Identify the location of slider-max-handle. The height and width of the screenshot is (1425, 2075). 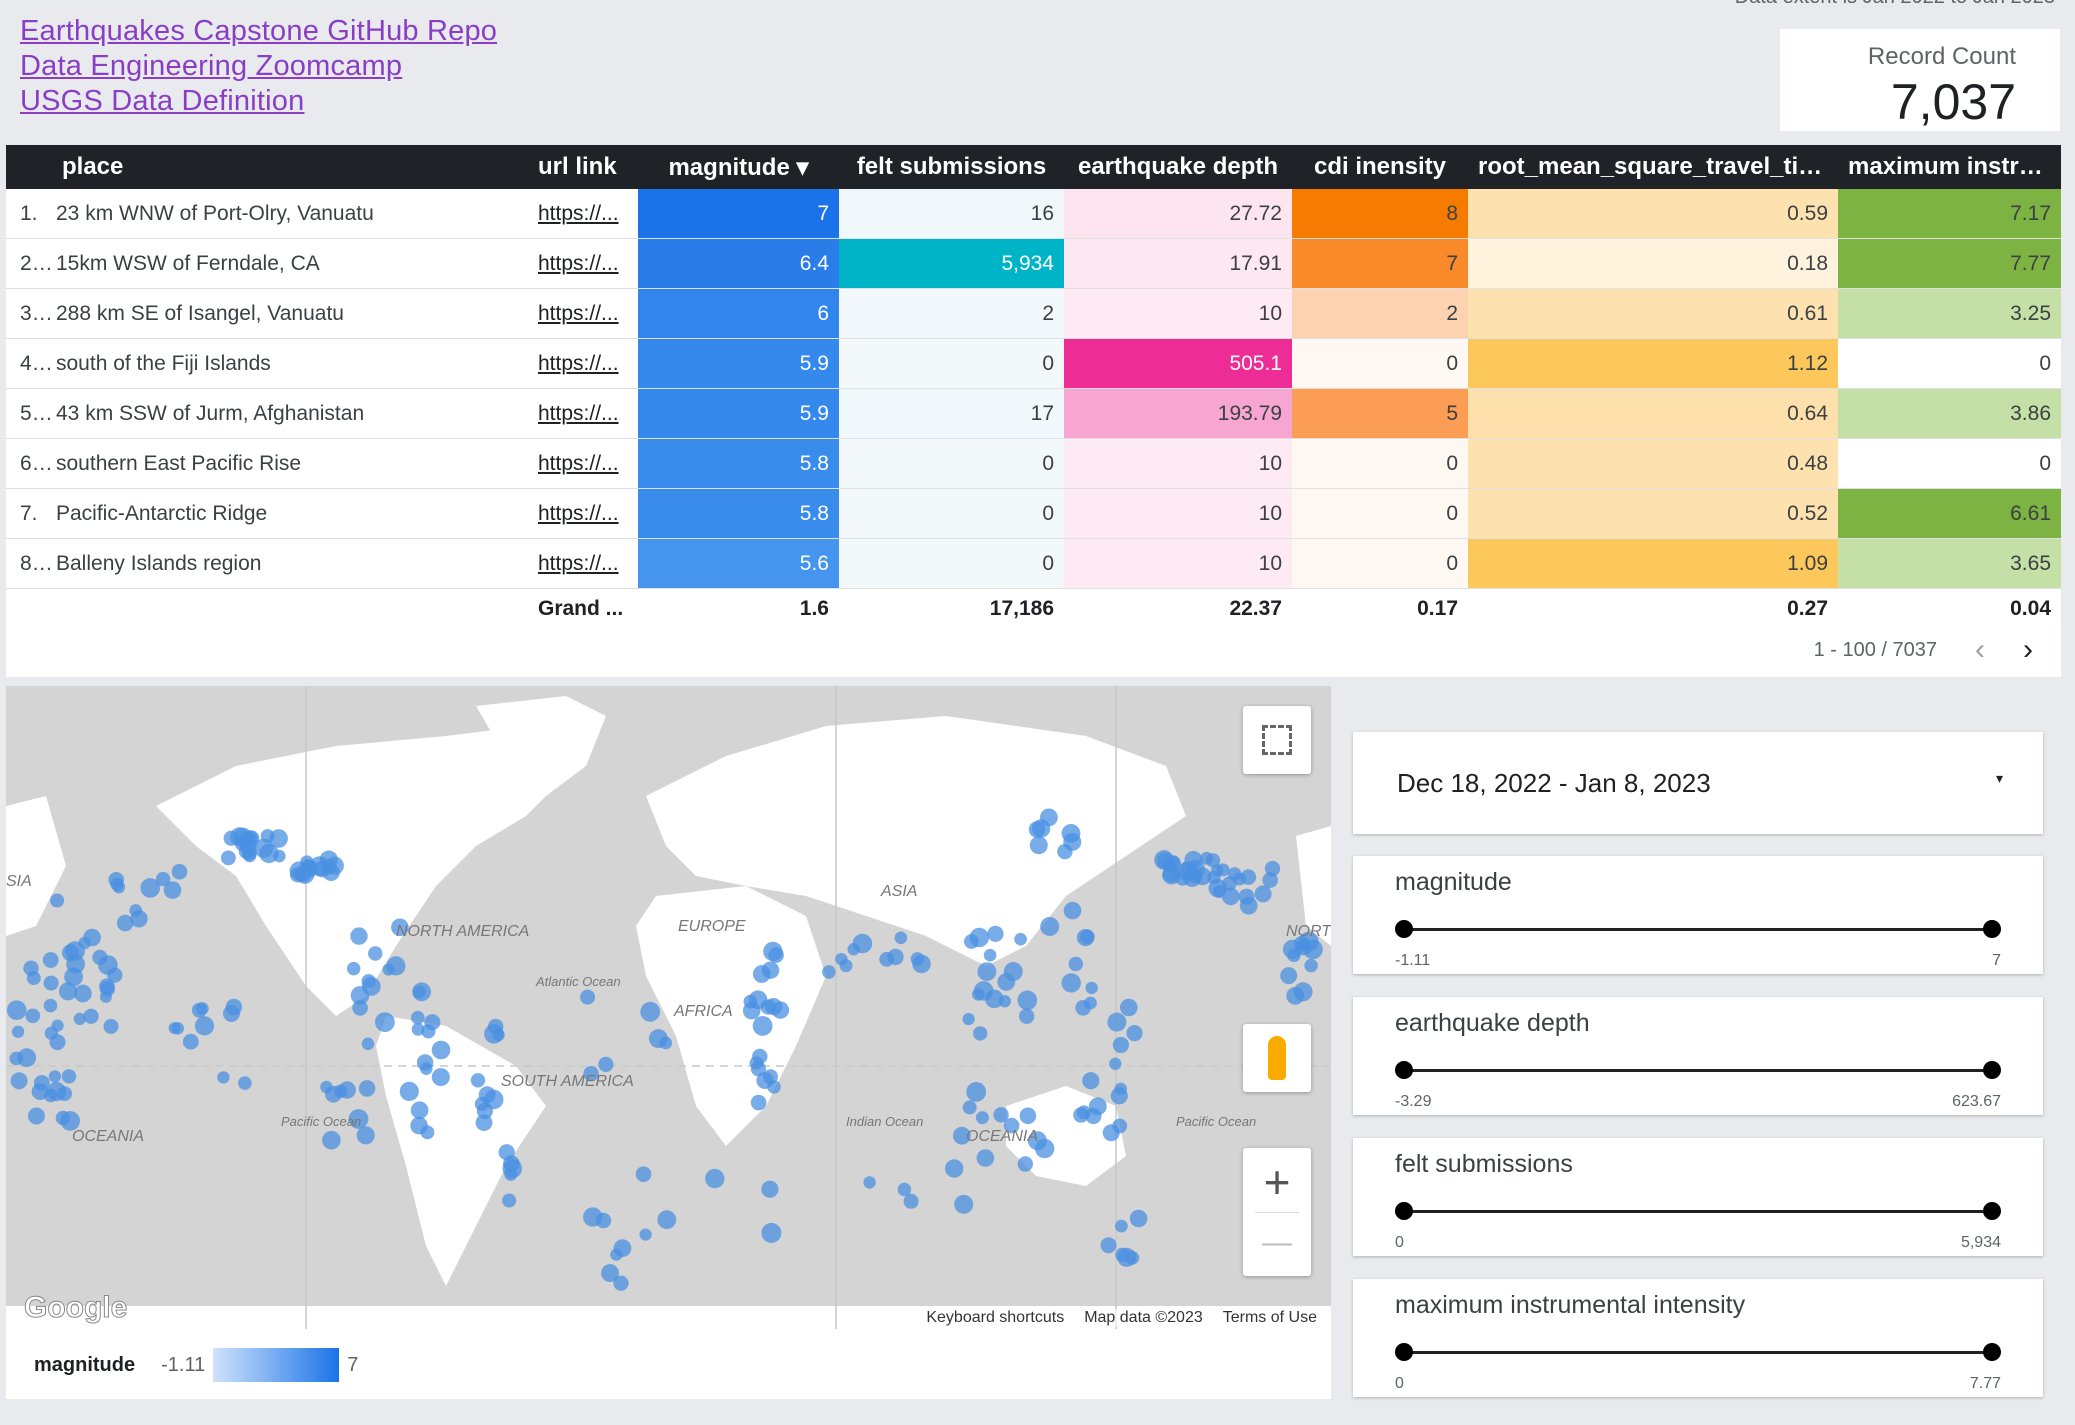
(1992, 1352).